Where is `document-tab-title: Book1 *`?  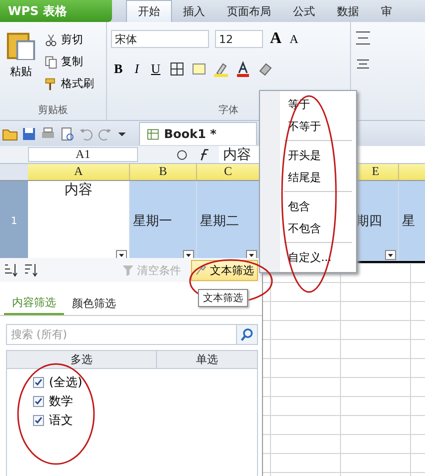 document-tab-title: Book1 * is located at coordinates (190, 134).